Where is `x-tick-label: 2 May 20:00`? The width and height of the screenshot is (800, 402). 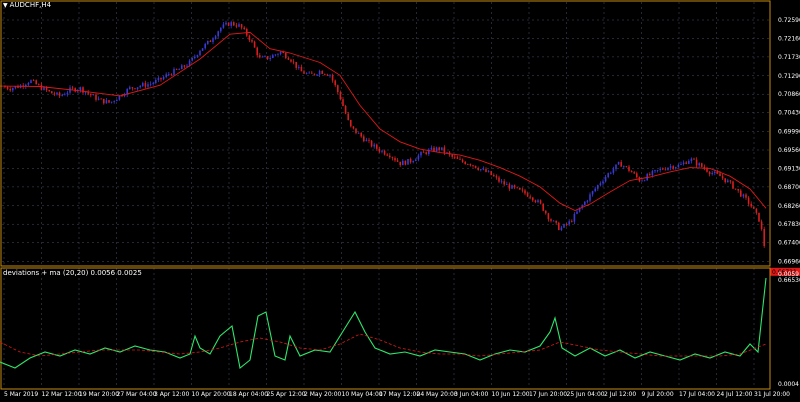
x-tick-label: 2 May 20:00 is located at coordinates (323, 394).